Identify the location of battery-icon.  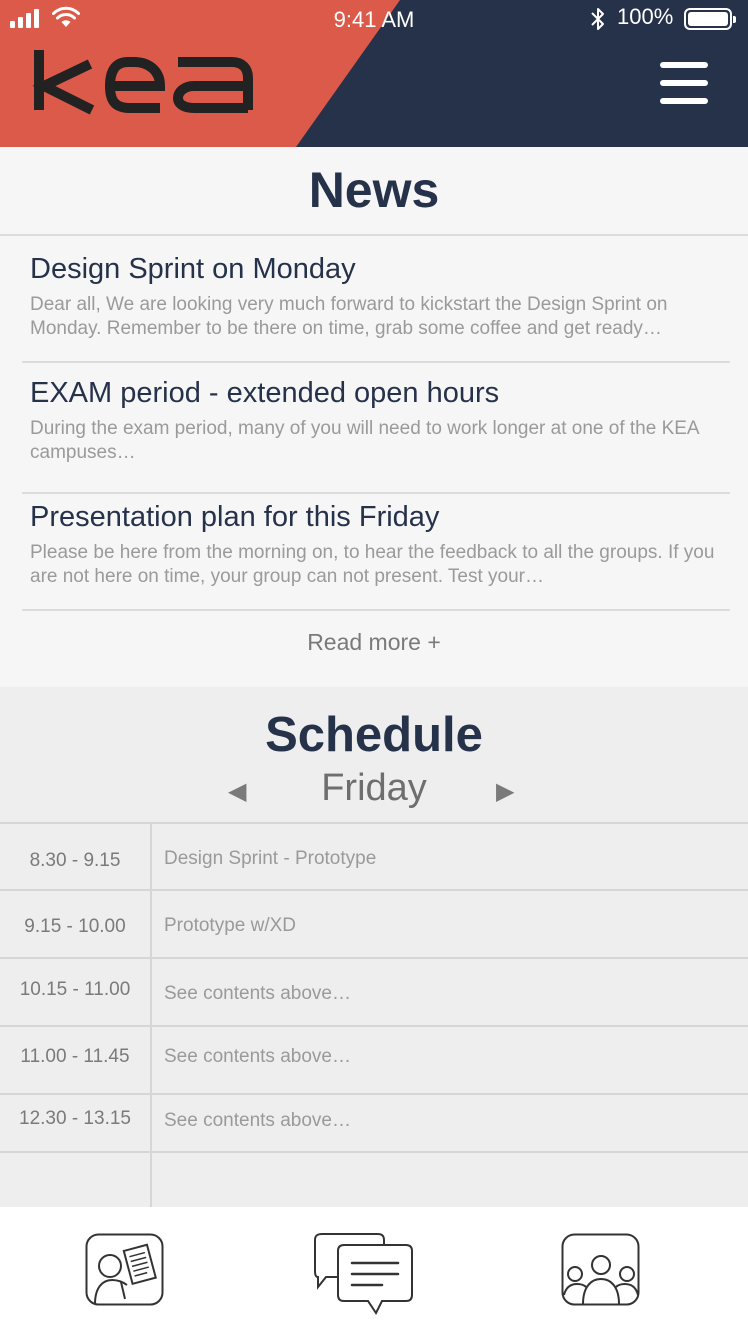
(710, 19).